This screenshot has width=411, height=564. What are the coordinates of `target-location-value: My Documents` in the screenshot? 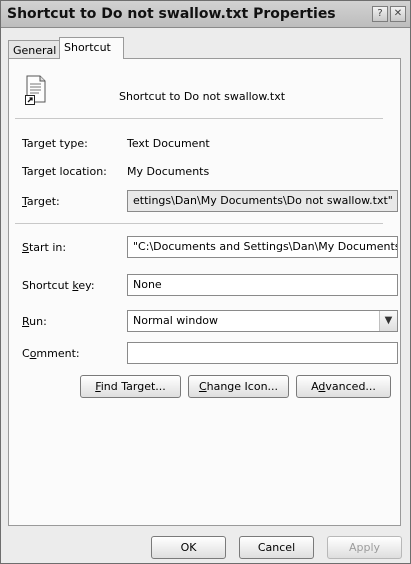 It's located at (168, 171).